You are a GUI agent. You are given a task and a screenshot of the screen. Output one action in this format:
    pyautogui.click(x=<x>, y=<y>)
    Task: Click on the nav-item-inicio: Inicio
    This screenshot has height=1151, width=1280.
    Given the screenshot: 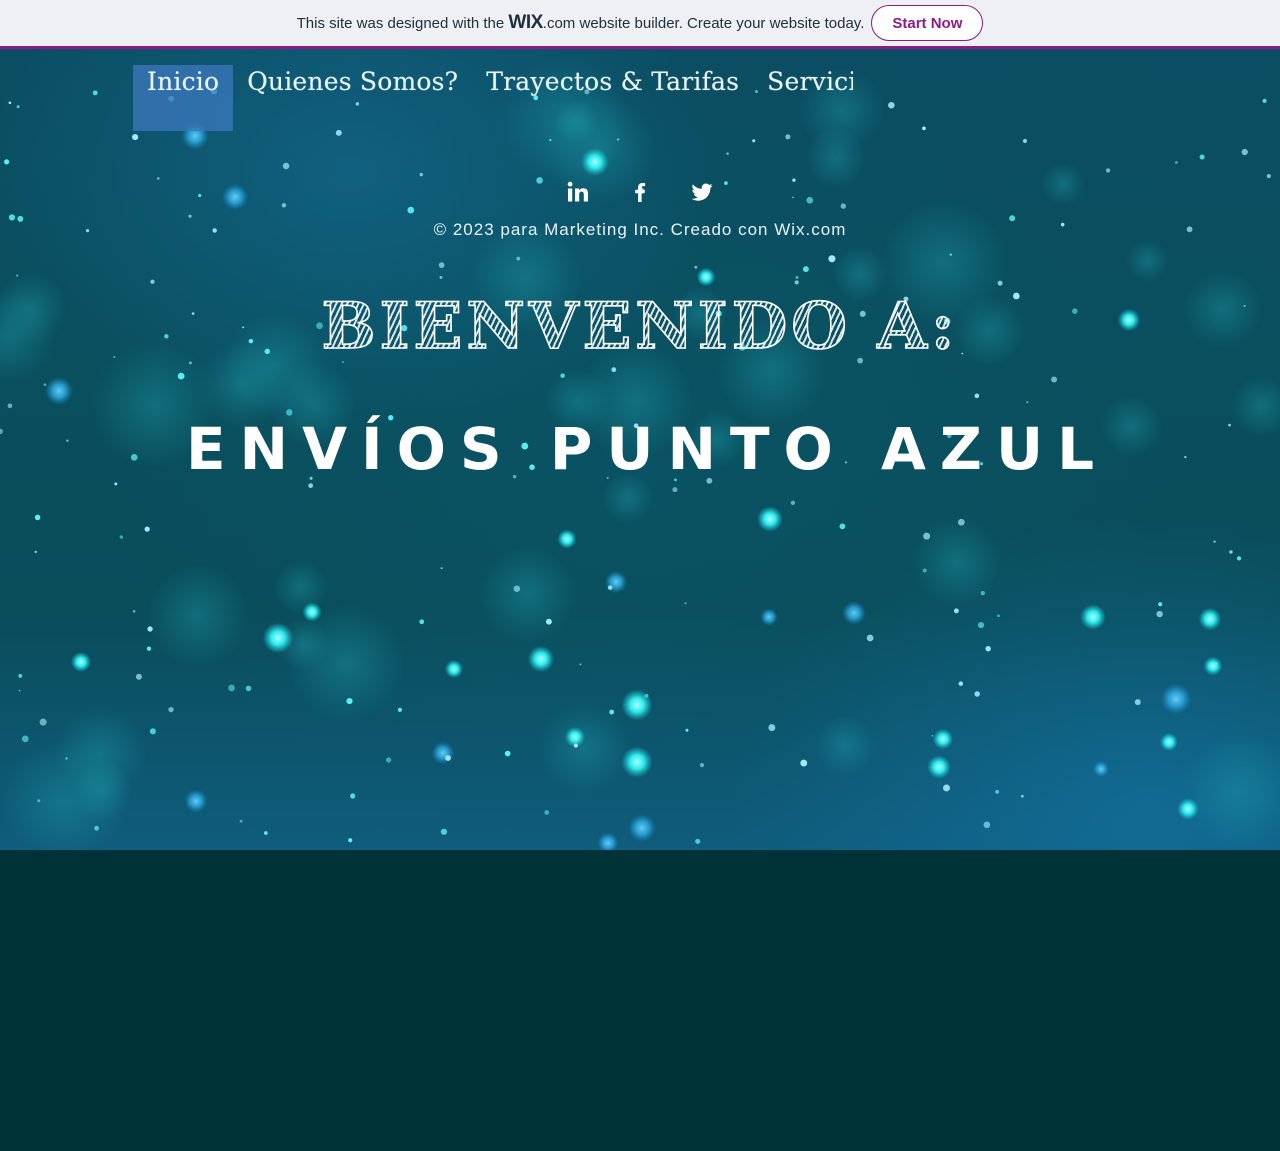 What is the action you would take?
    pyautogui.click(x=183, y=98)
    